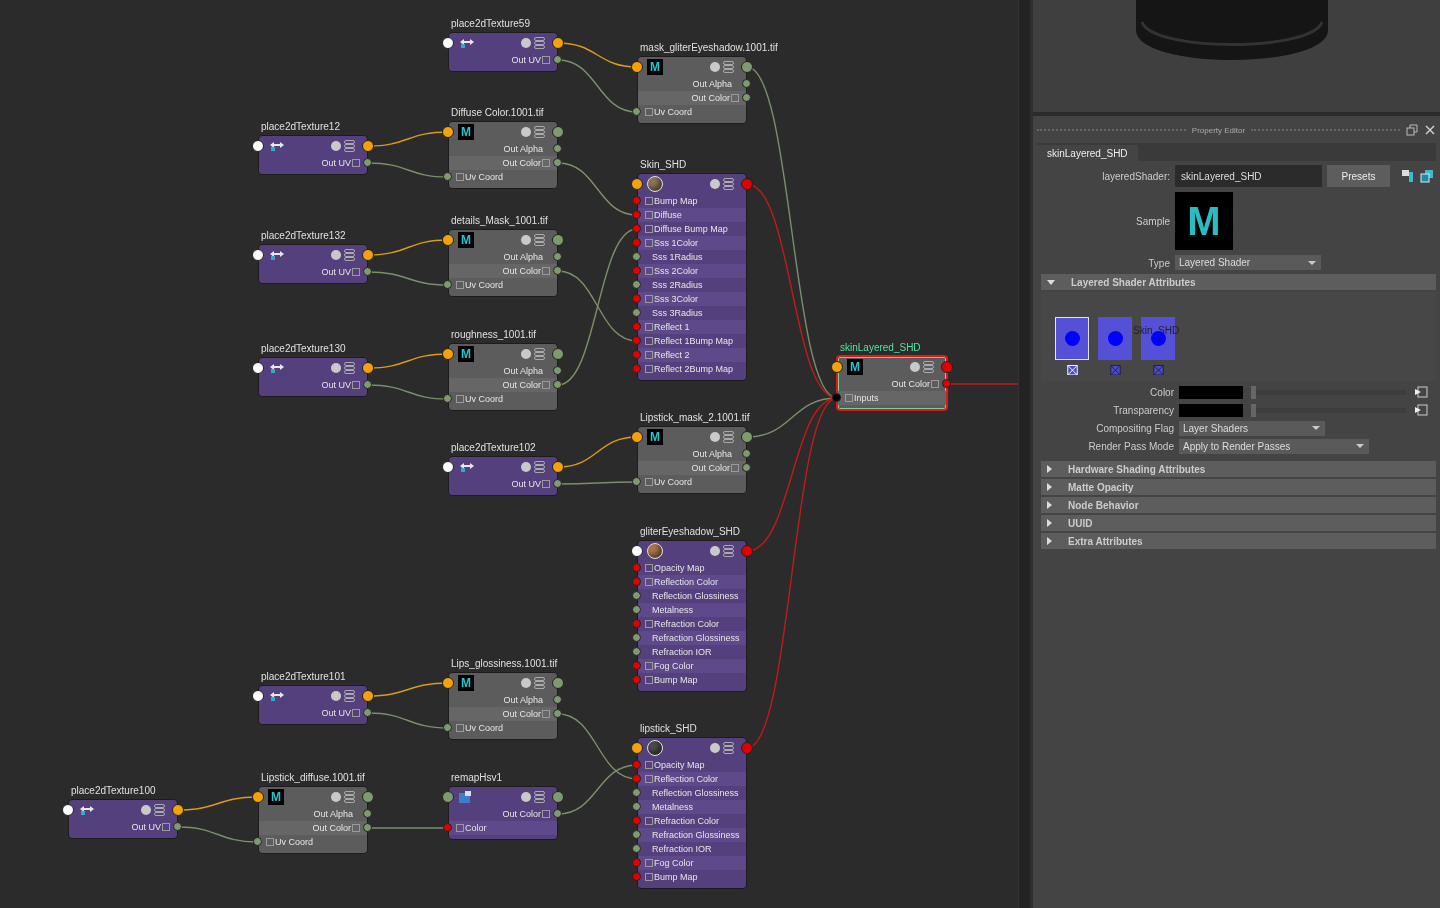 Image resolution: width=1440 pixels, height=908 pixels. Describe the element at coordinates (692, 201) in the screenshot. I see `attribute-row: Bump Map` at that location.